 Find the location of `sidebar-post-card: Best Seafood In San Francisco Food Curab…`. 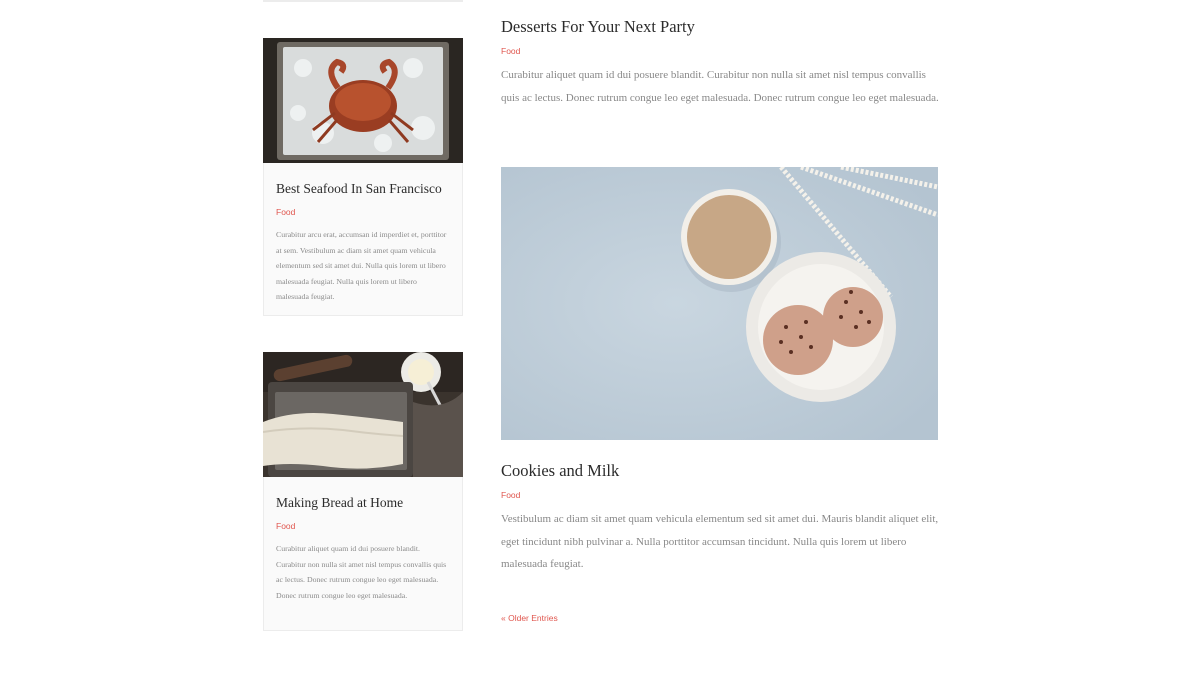

sidebar-post-card: Best Seafood In San Francisco Food Curab… is located at coordinates (363, 177).